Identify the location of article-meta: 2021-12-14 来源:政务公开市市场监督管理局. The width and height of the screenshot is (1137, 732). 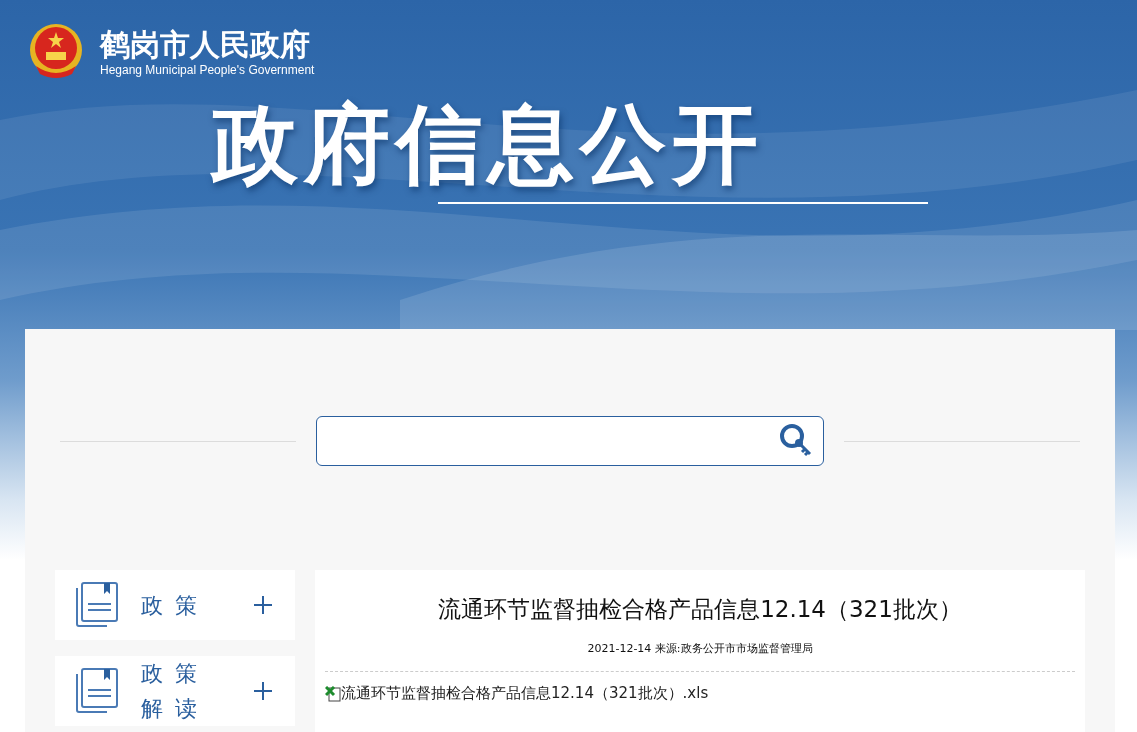
(700, 648).